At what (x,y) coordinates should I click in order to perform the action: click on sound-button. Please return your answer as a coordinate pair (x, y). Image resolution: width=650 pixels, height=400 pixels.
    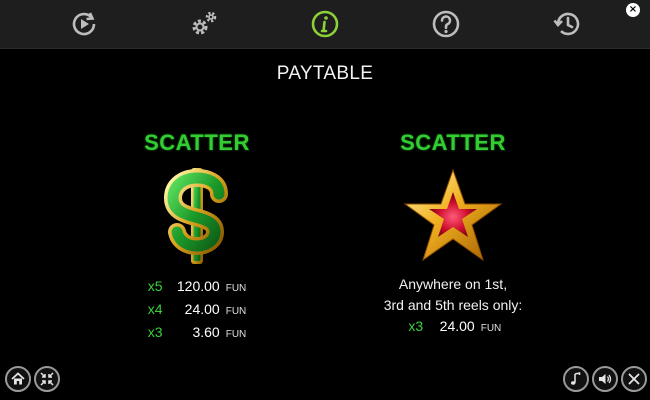
    Looking at the image, I should click on (605, 379).